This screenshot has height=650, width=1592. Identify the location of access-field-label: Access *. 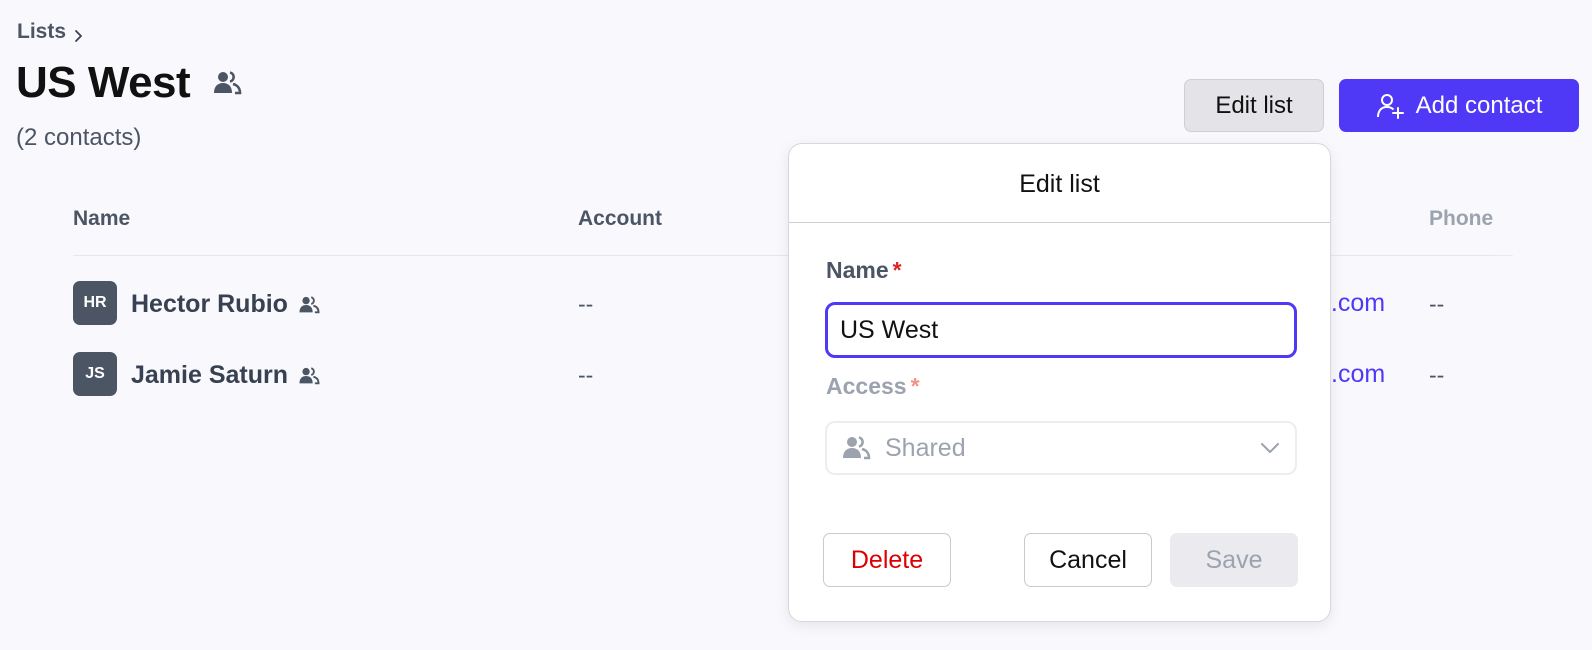
(873, 386).